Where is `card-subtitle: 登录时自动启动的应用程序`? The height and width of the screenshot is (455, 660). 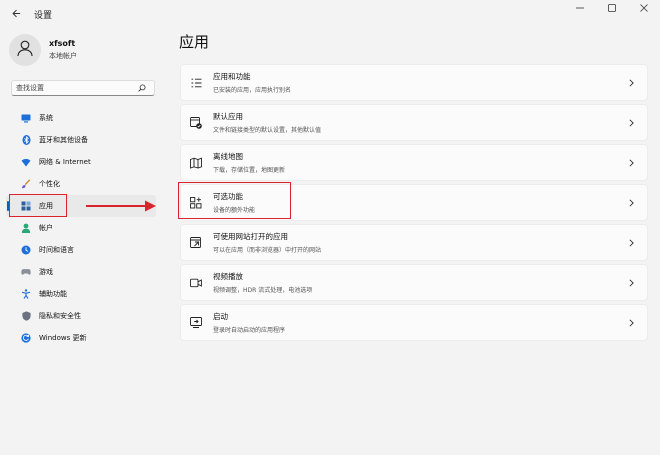
card-subtitle: 登录时自动启动的应用程序 is located at coordinates (249, 330).